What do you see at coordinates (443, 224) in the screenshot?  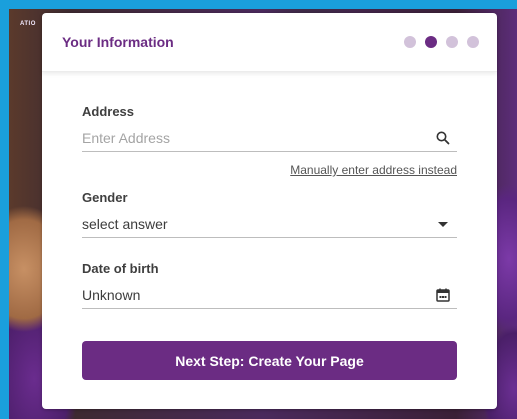 I see `chevron-down-icon` at bounding box center [443, 224].